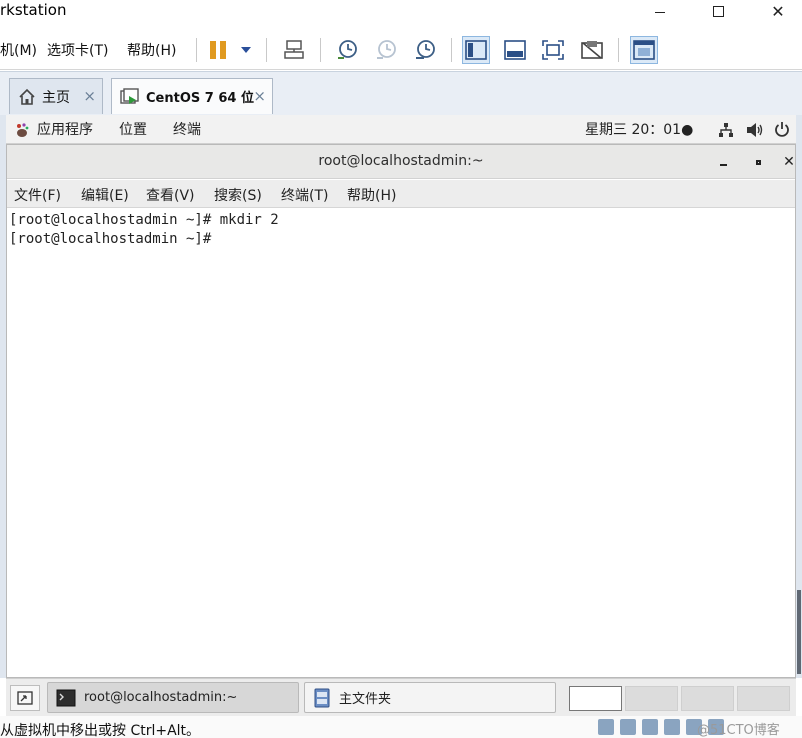 The image size is (802, 738). Describe the element at coordinates (151, 50) in the screenshot. I see `menu-help: 帮助(H)` at that location.